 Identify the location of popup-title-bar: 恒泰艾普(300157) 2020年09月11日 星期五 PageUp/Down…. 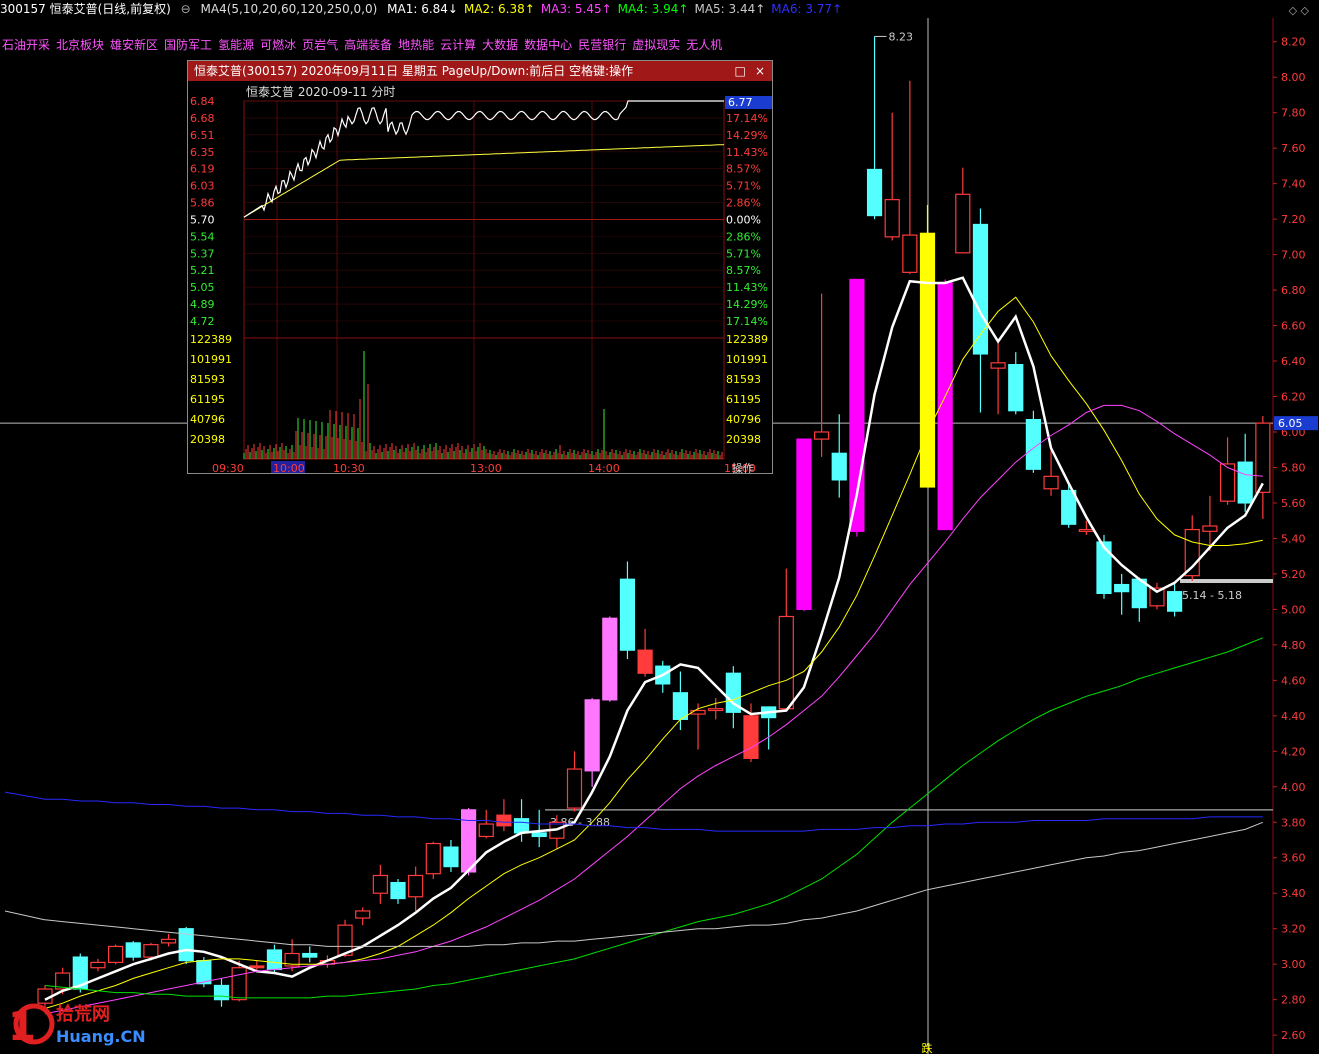
(480, 71).